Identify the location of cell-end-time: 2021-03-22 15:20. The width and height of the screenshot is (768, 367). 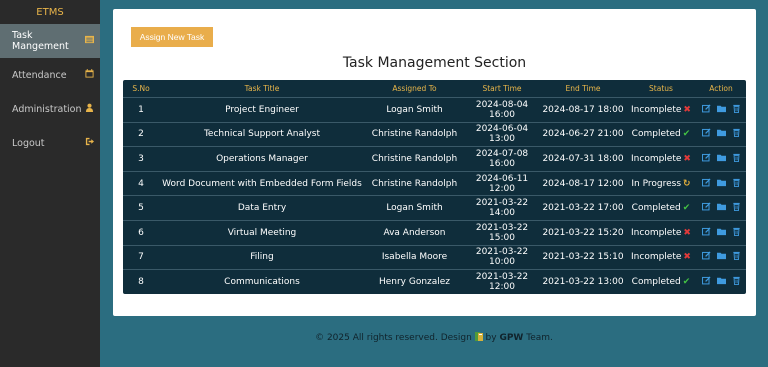
(583, 232).